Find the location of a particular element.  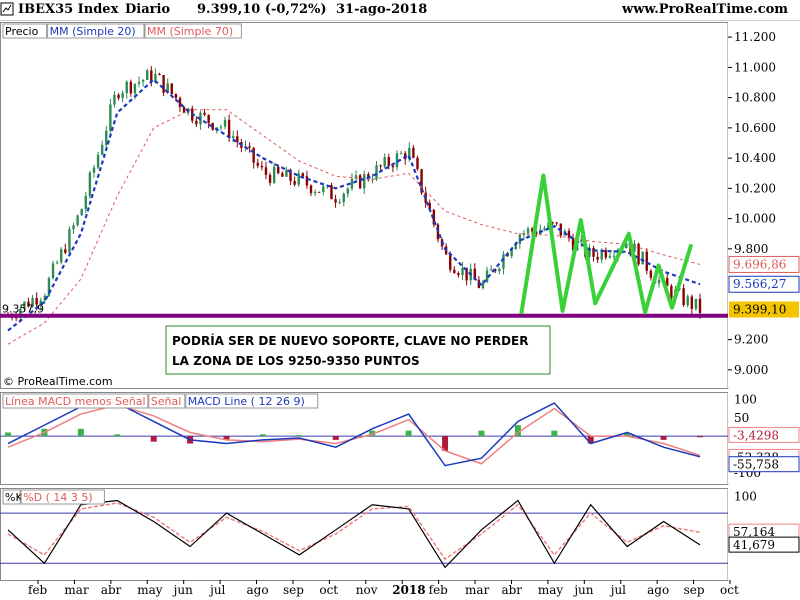

macd-tick-label: 100 is located at coordinates (745, 399).